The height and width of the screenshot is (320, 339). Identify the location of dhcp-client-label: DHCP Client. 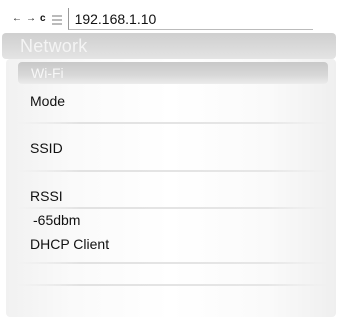
(70, 244).